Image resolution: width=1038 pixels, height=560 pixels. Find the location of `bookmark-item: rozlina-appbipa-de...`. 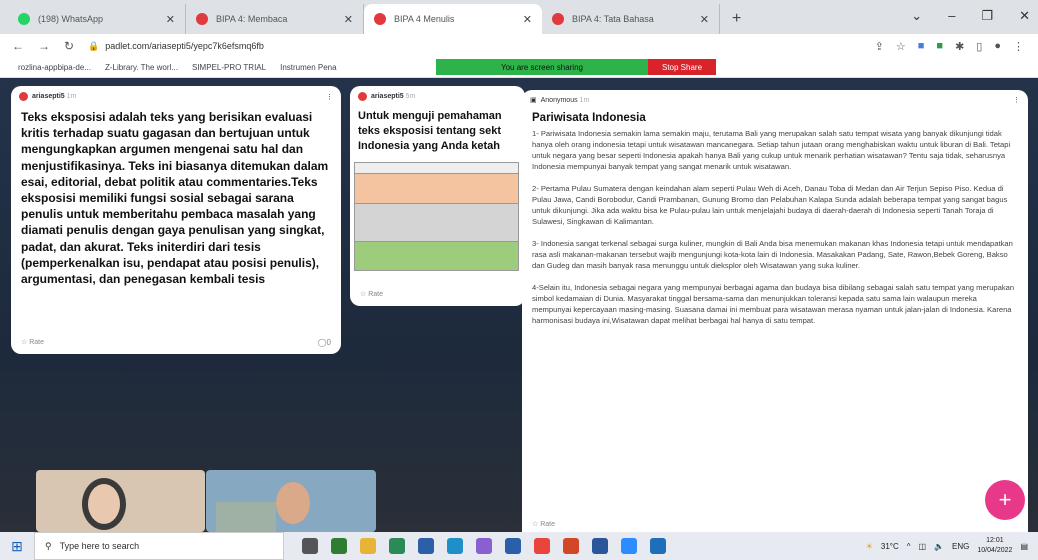

bookmark-item: rozlina-appbipa-de... is located at coordinates (54, 67).